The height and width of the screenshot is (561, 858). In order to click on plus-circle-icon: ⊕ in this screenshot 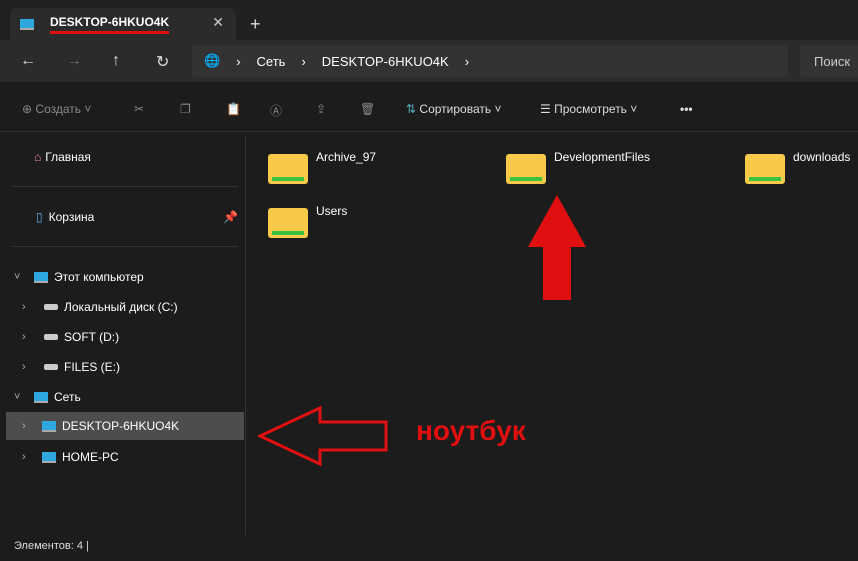, I will do `click(27, 109)`.